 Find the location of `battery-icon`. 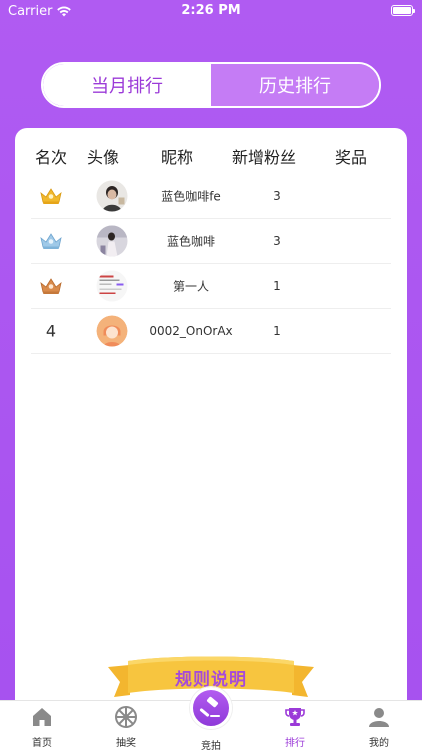

battery-icon is located at coordinates (403, 10).